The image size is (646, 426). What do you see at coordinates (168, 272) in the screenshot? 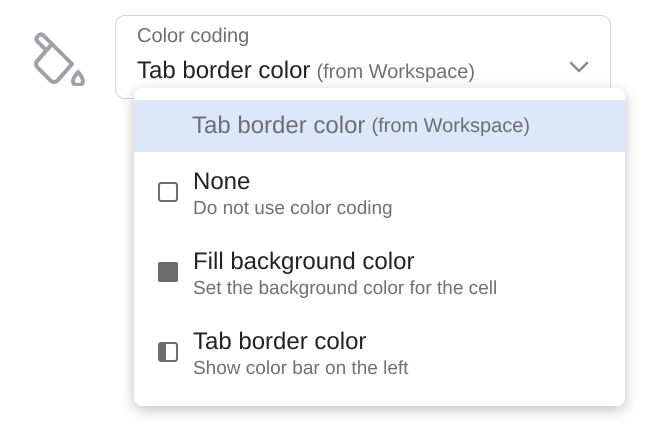
I see `filled-square-icon` at bounding box center [168, 272].